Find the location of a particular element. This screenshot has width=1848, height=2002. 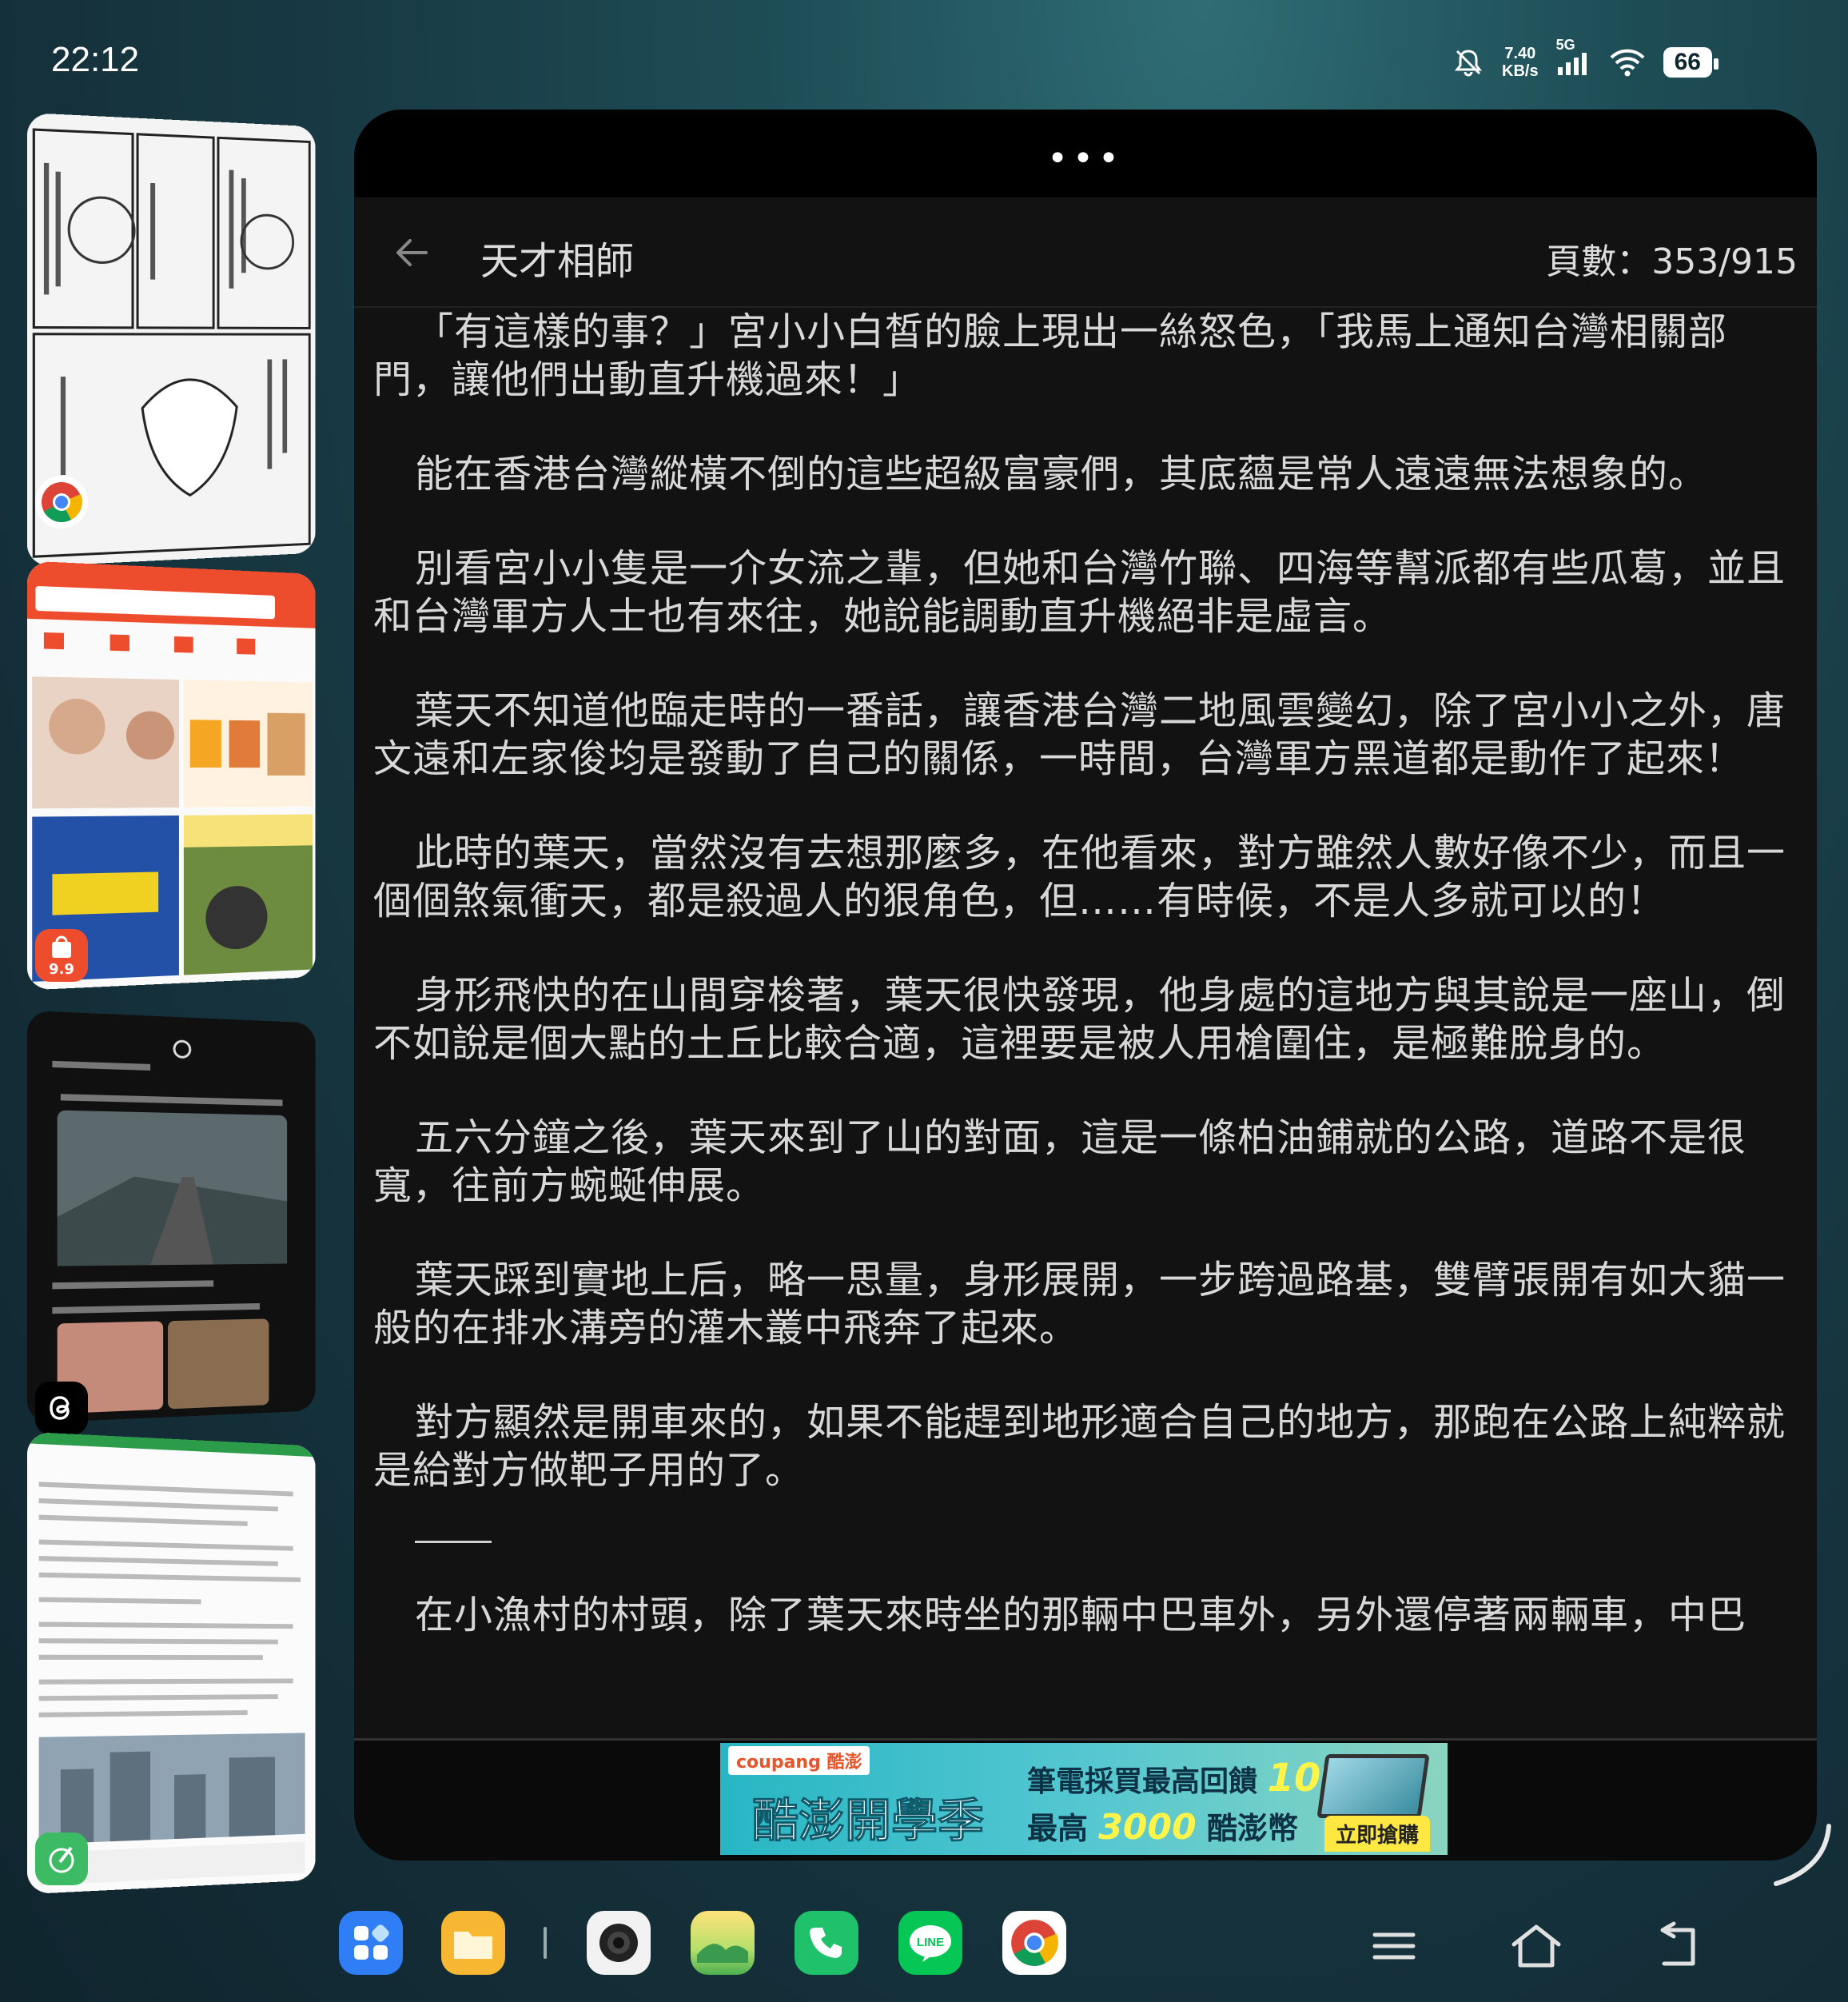

ad-line2-suffix: 酷澎幣 is located at coordinates (1252, 1829).